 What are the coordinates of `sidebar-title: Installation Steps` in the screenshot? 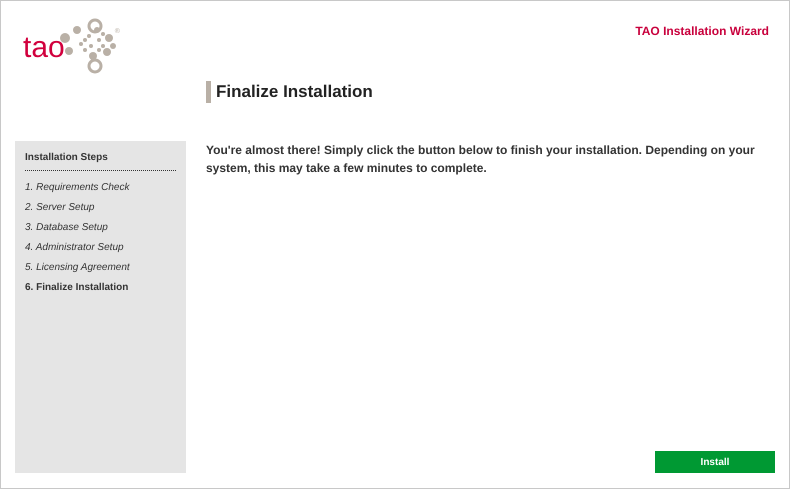 It's located at (100, 160).